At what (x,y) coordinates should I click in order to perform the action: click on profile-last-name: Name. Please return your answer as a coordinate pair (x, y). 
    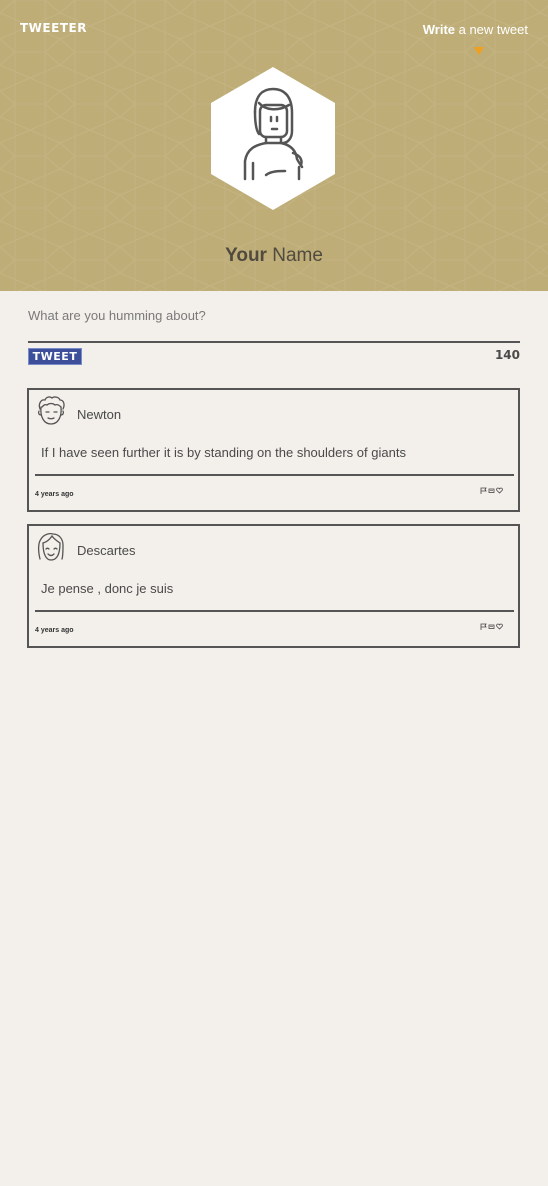
    Looking at the image, I should click on (294, 255).